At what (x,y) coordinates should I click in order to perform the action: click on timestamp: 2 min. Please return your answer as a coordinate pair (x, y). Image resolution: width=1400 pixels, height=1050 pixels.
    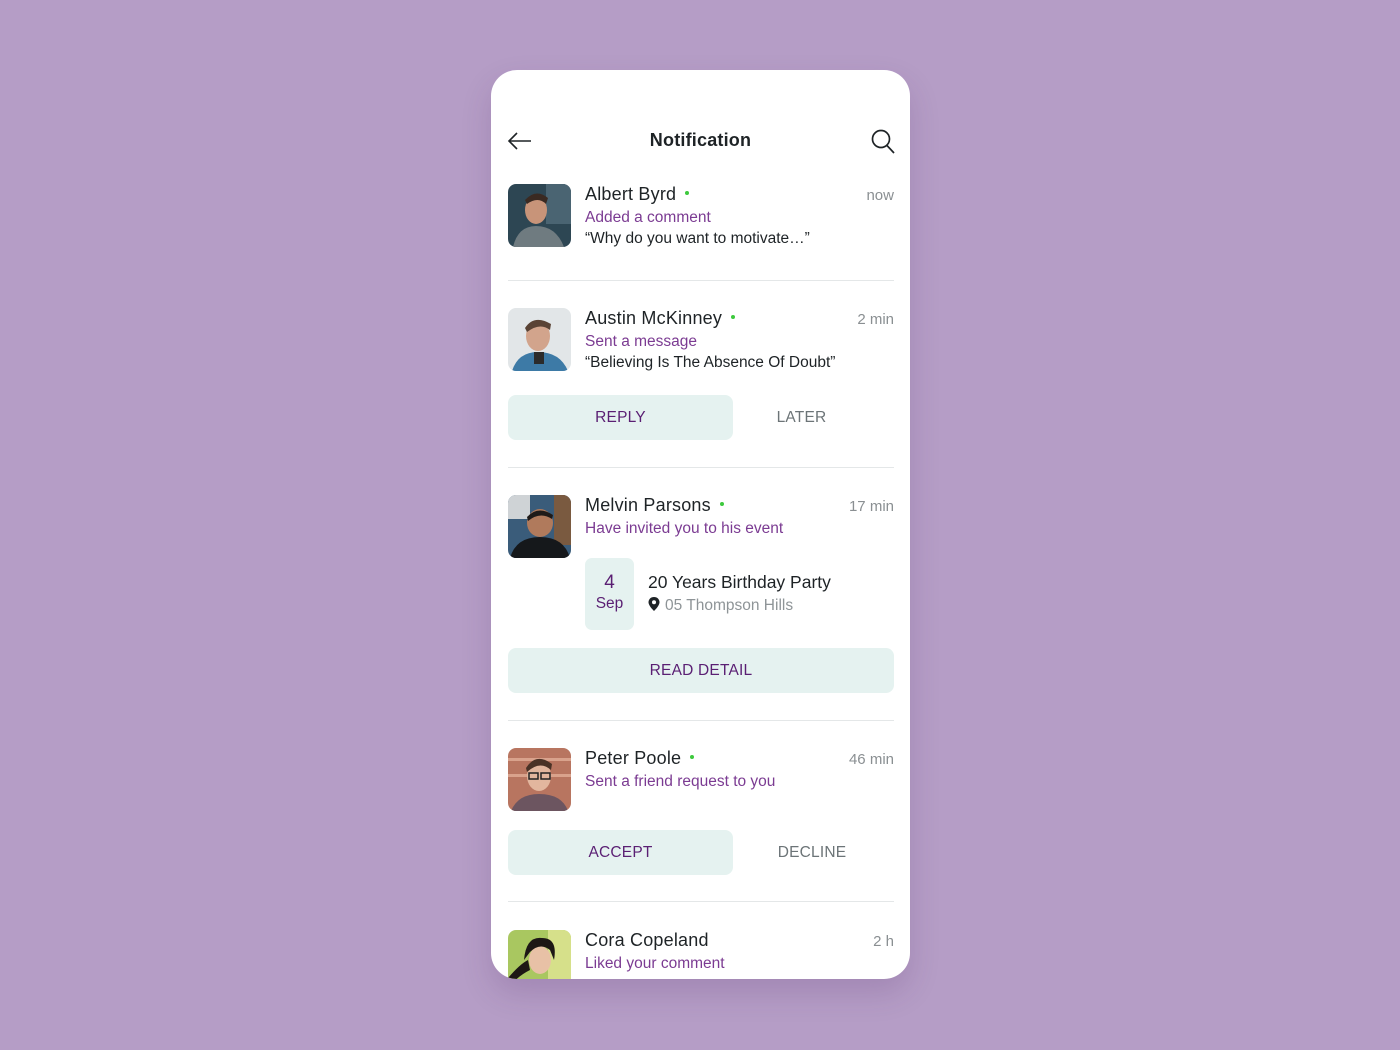
    Looking at the image, I should click on (875, 319).